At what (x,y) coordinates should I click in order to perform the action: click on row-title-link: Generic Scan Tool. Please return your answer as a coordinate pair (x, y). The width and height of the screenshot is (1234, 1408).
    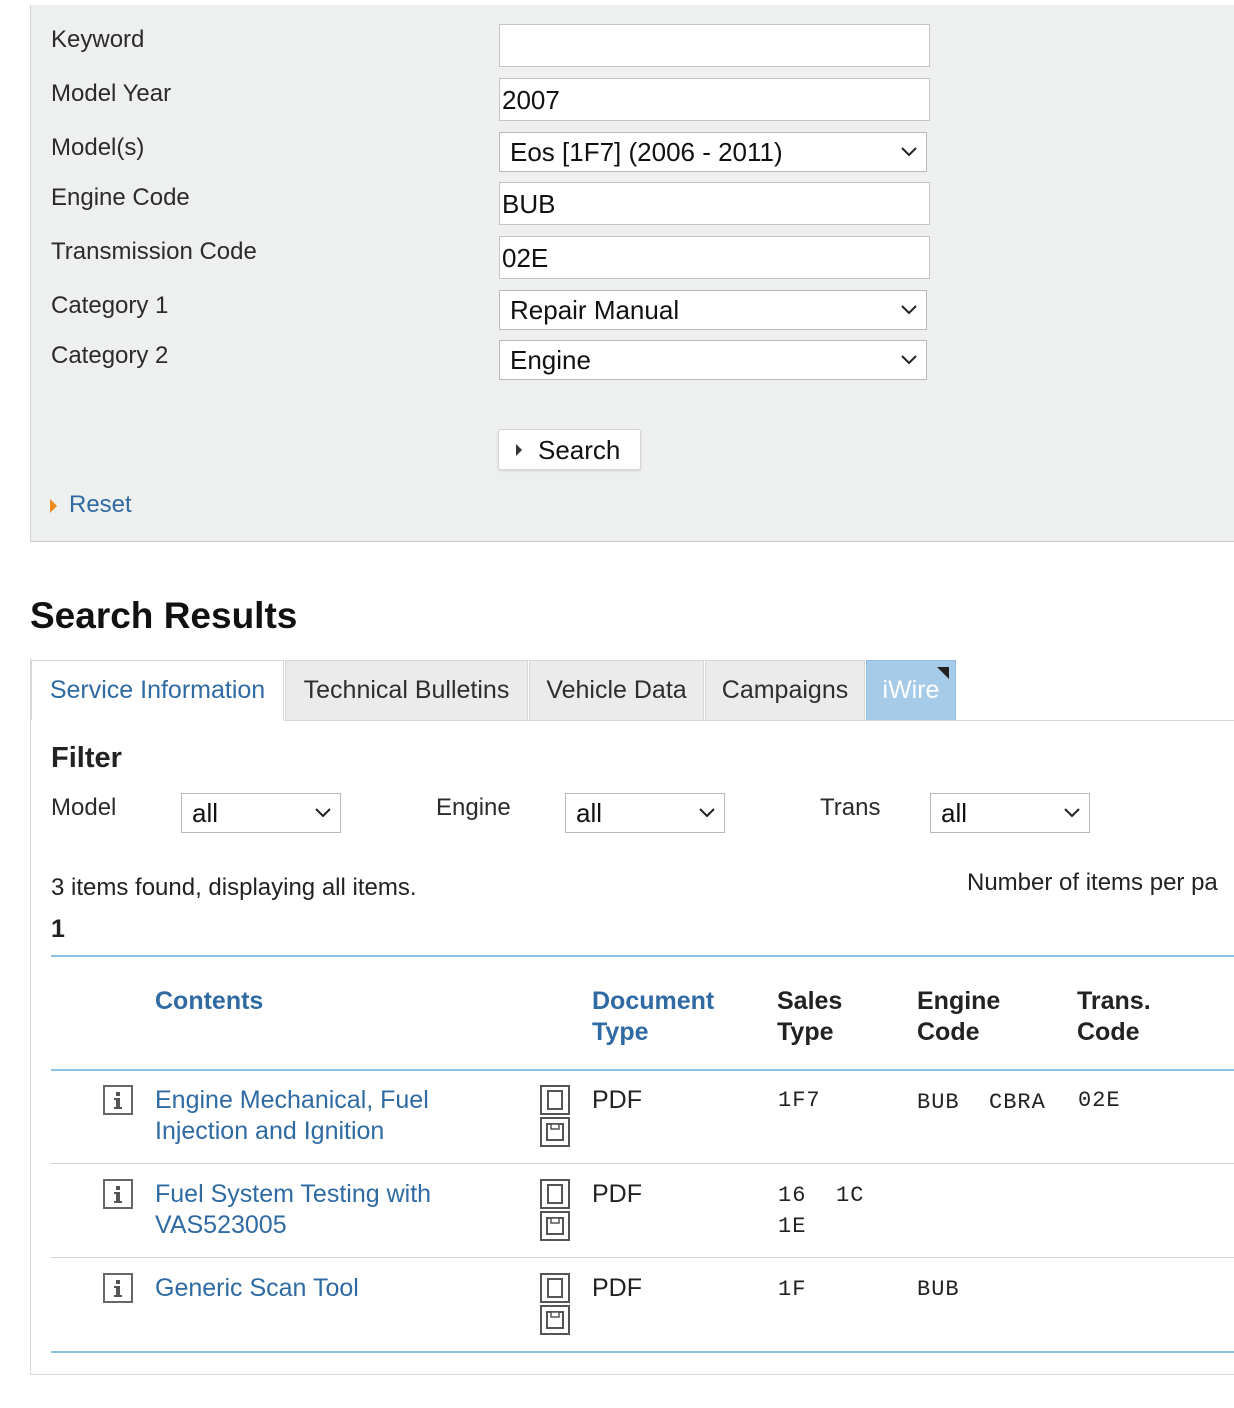
    Looking at the image, I should click on (340, 1288).